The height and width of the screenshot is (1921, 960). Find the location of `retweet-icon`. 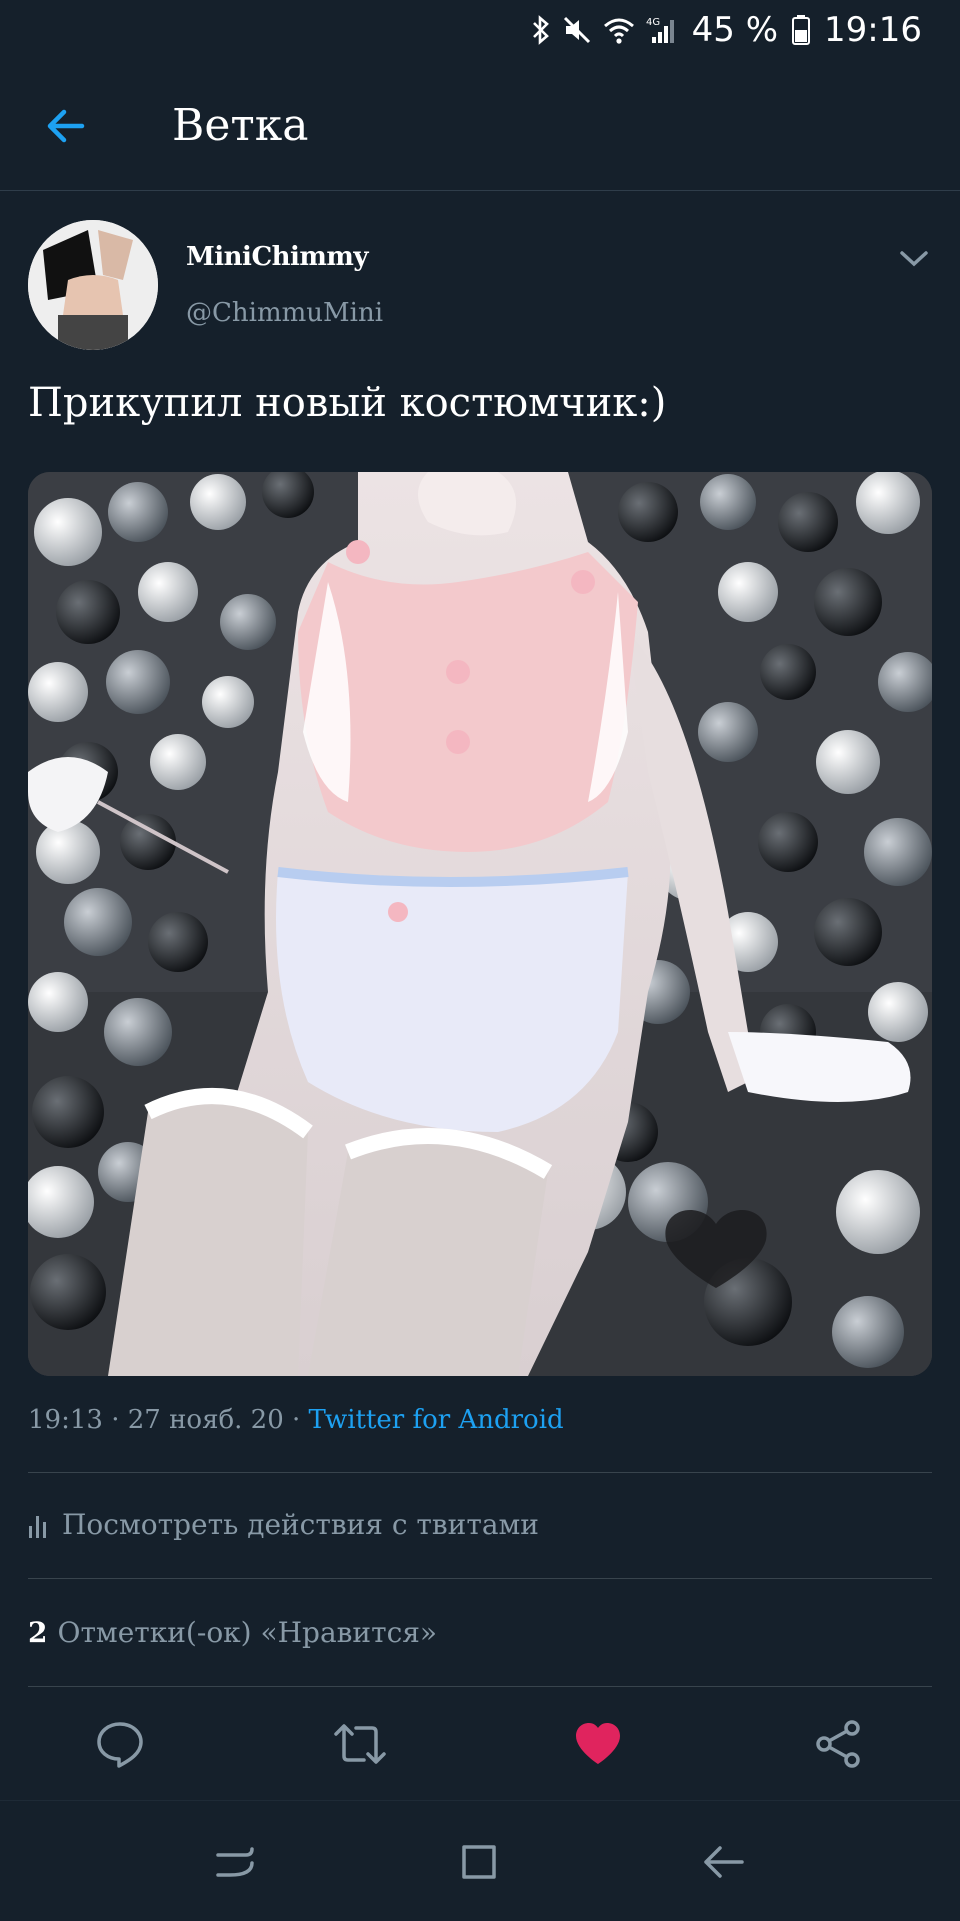

retweet-icon is located at coordinates (360, 1744).